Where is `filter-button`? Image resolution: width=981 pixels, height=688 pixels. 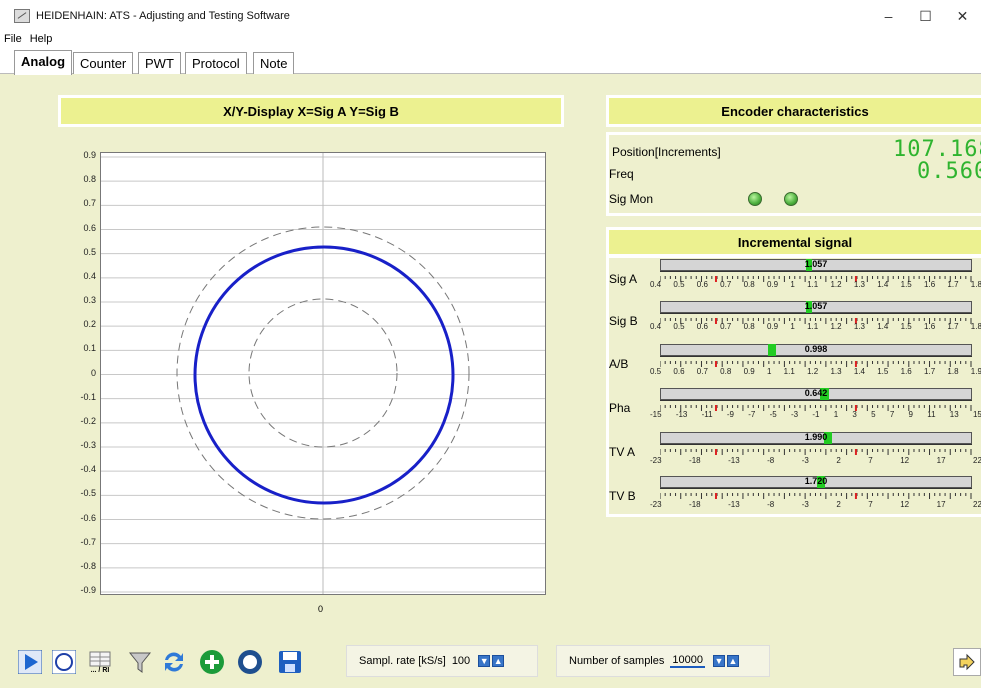 filter-button is located at coordinates (140, 662).